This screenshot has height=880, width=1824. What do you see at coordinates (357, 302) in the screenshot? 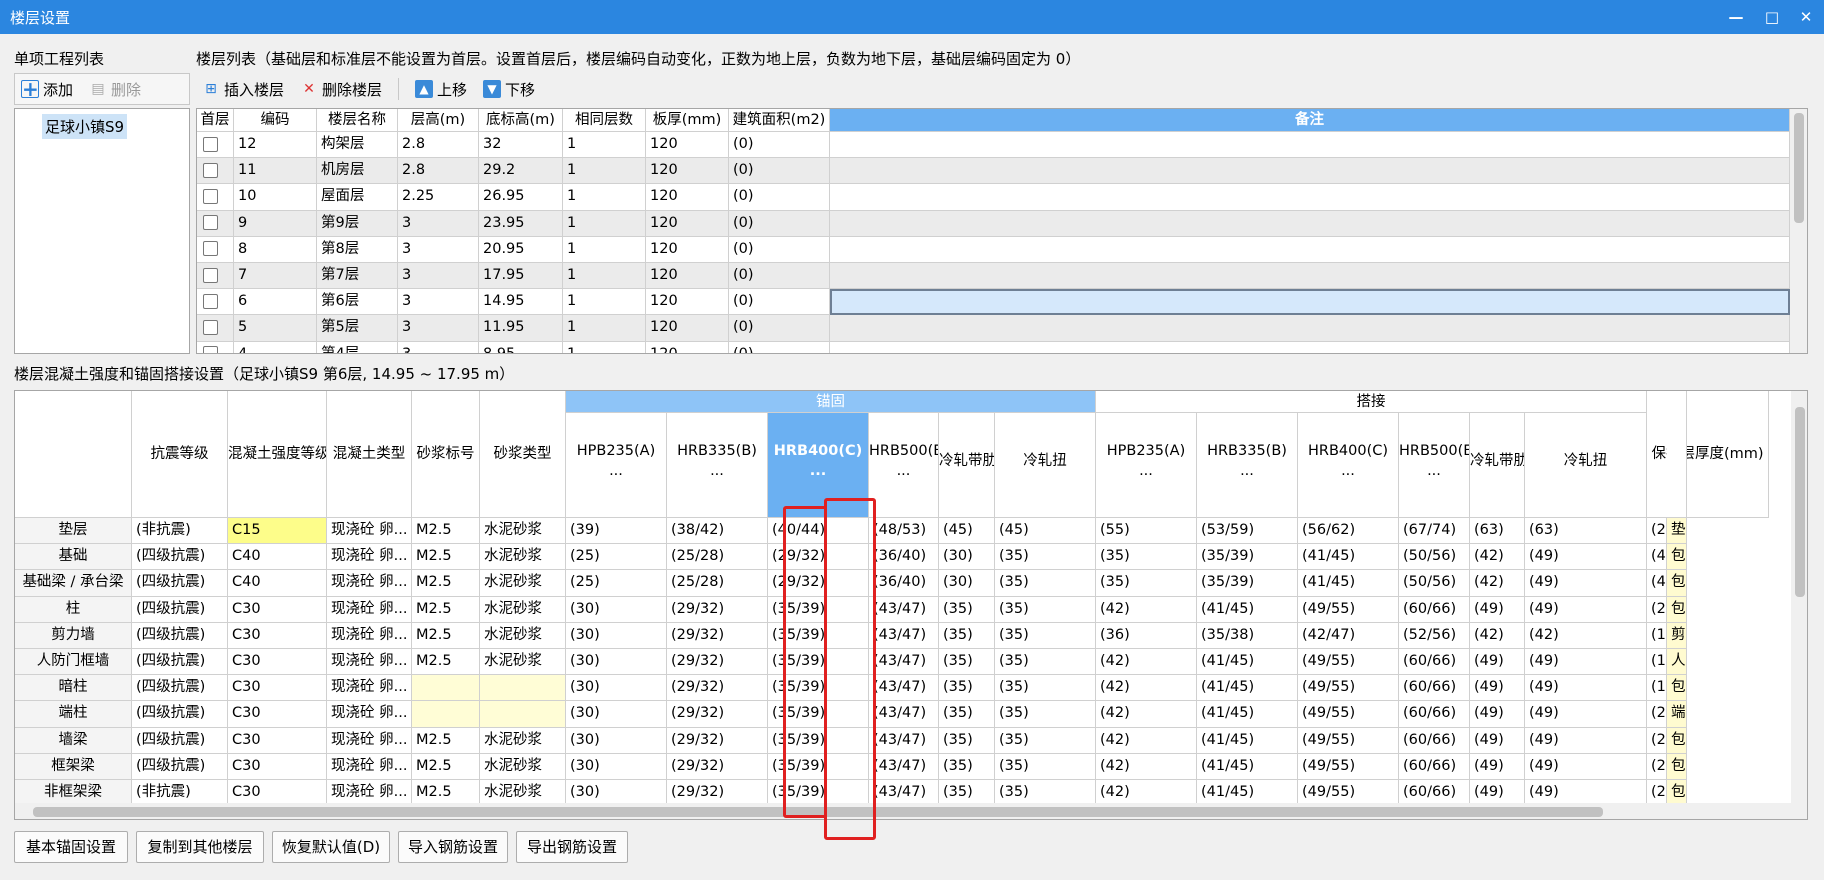
I see `floor-cell: 第6层` at bounding box center [357, 302].